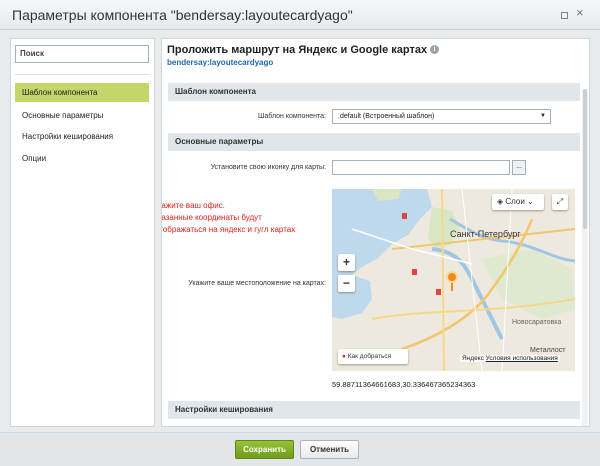 This screenshot has width=600, height=466. What do you see at coordinates (228, 229) in the screenshot?
I see `notice-line: отображаться на яндекс и гугл картах` at bounding box center [228, 229].